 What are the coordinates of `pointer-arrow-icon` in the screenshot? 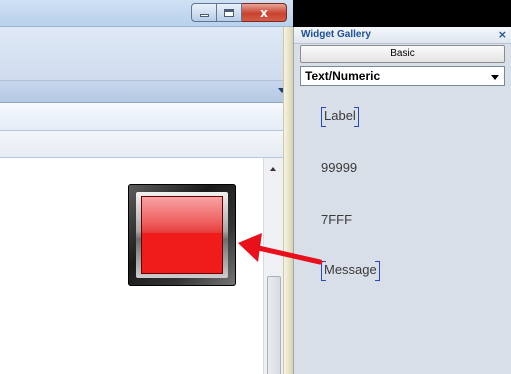 It's located at (280, 249).